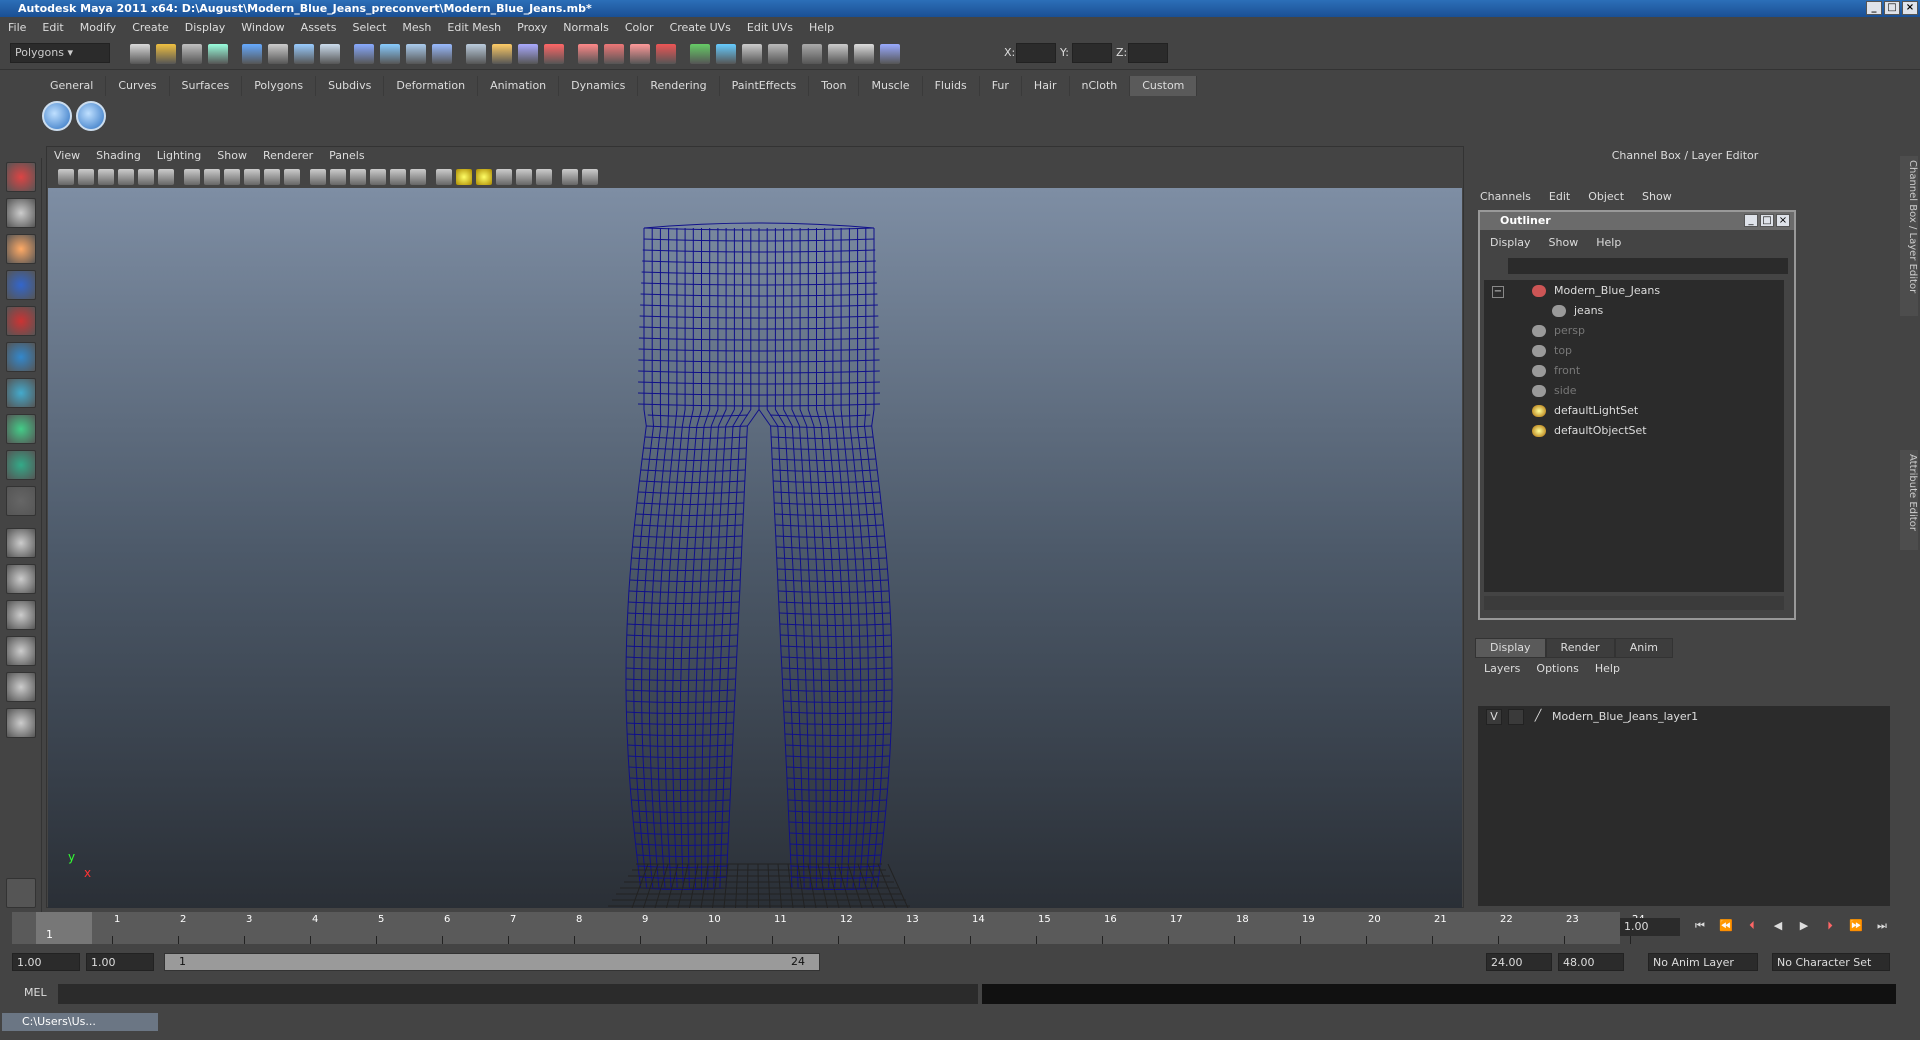 This screenshot has height=1040, width=1920. What do you see at coordinates (891, 86) in the screenshot?
I see `shelf-tab-muscle: Muscle` at bounding box center [891, 86].